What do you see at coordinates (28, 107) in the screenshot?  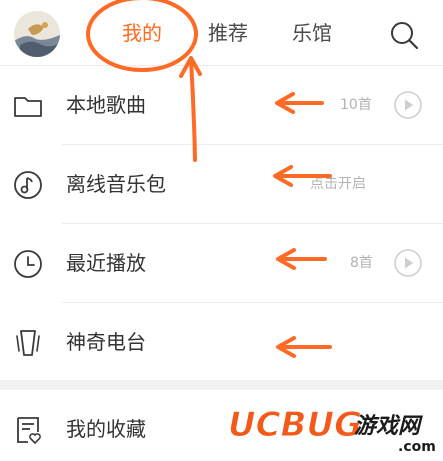 I see `folder-icon` at bounding box center [28, 107].